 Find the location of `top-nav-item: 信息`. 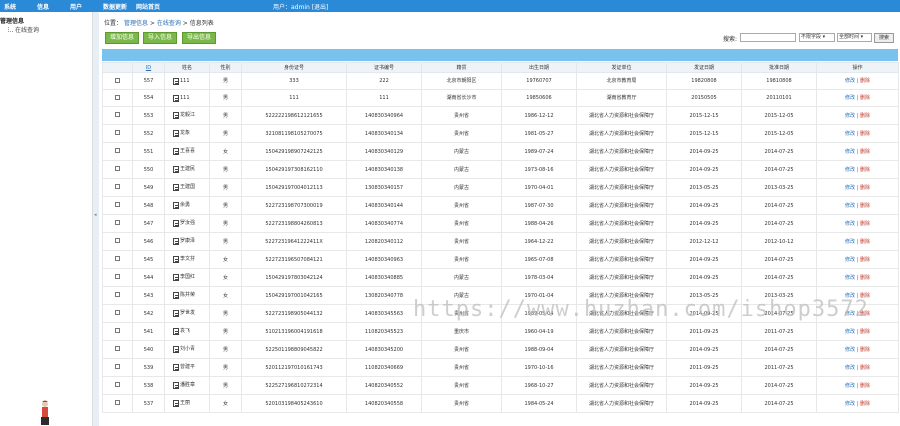

top-nav-item: 信息 is located at coordinates (53, 6).